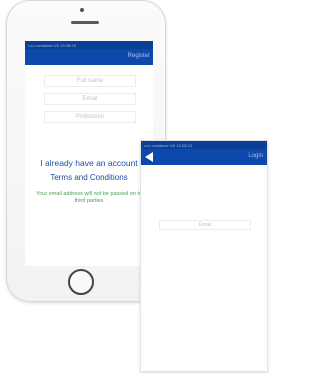 This screenshot has width=320, height=374. Describe the element at coordinates (90, 117) in the screenshot. I see `profession-field: Profession` at that location.